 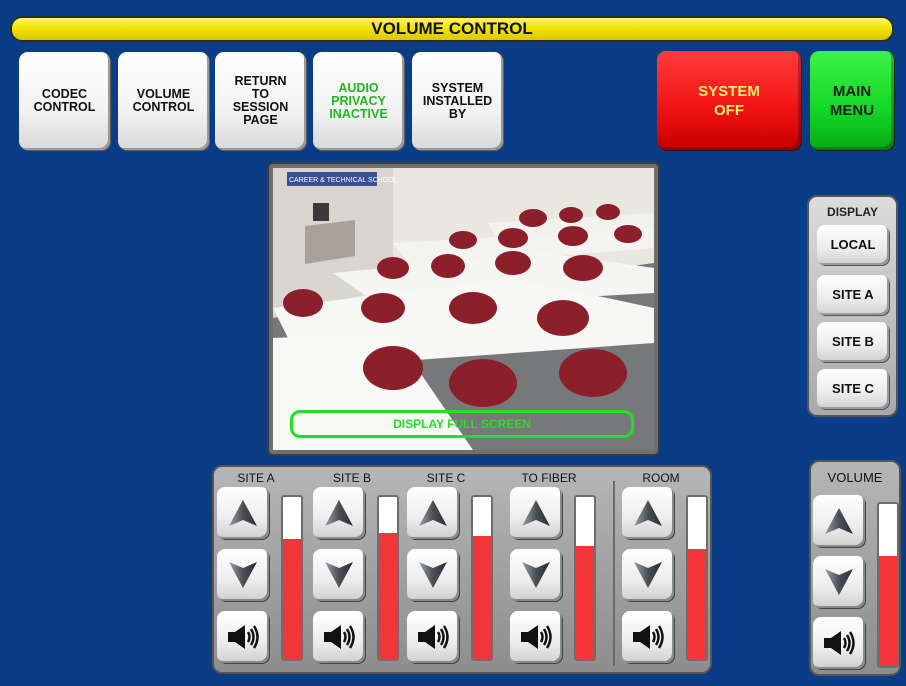 What do you see at coordinates (549, 478) in the screenshot?
I see `channel-label-to-fiber: TO FIBER` at bounding box center [549, 478].